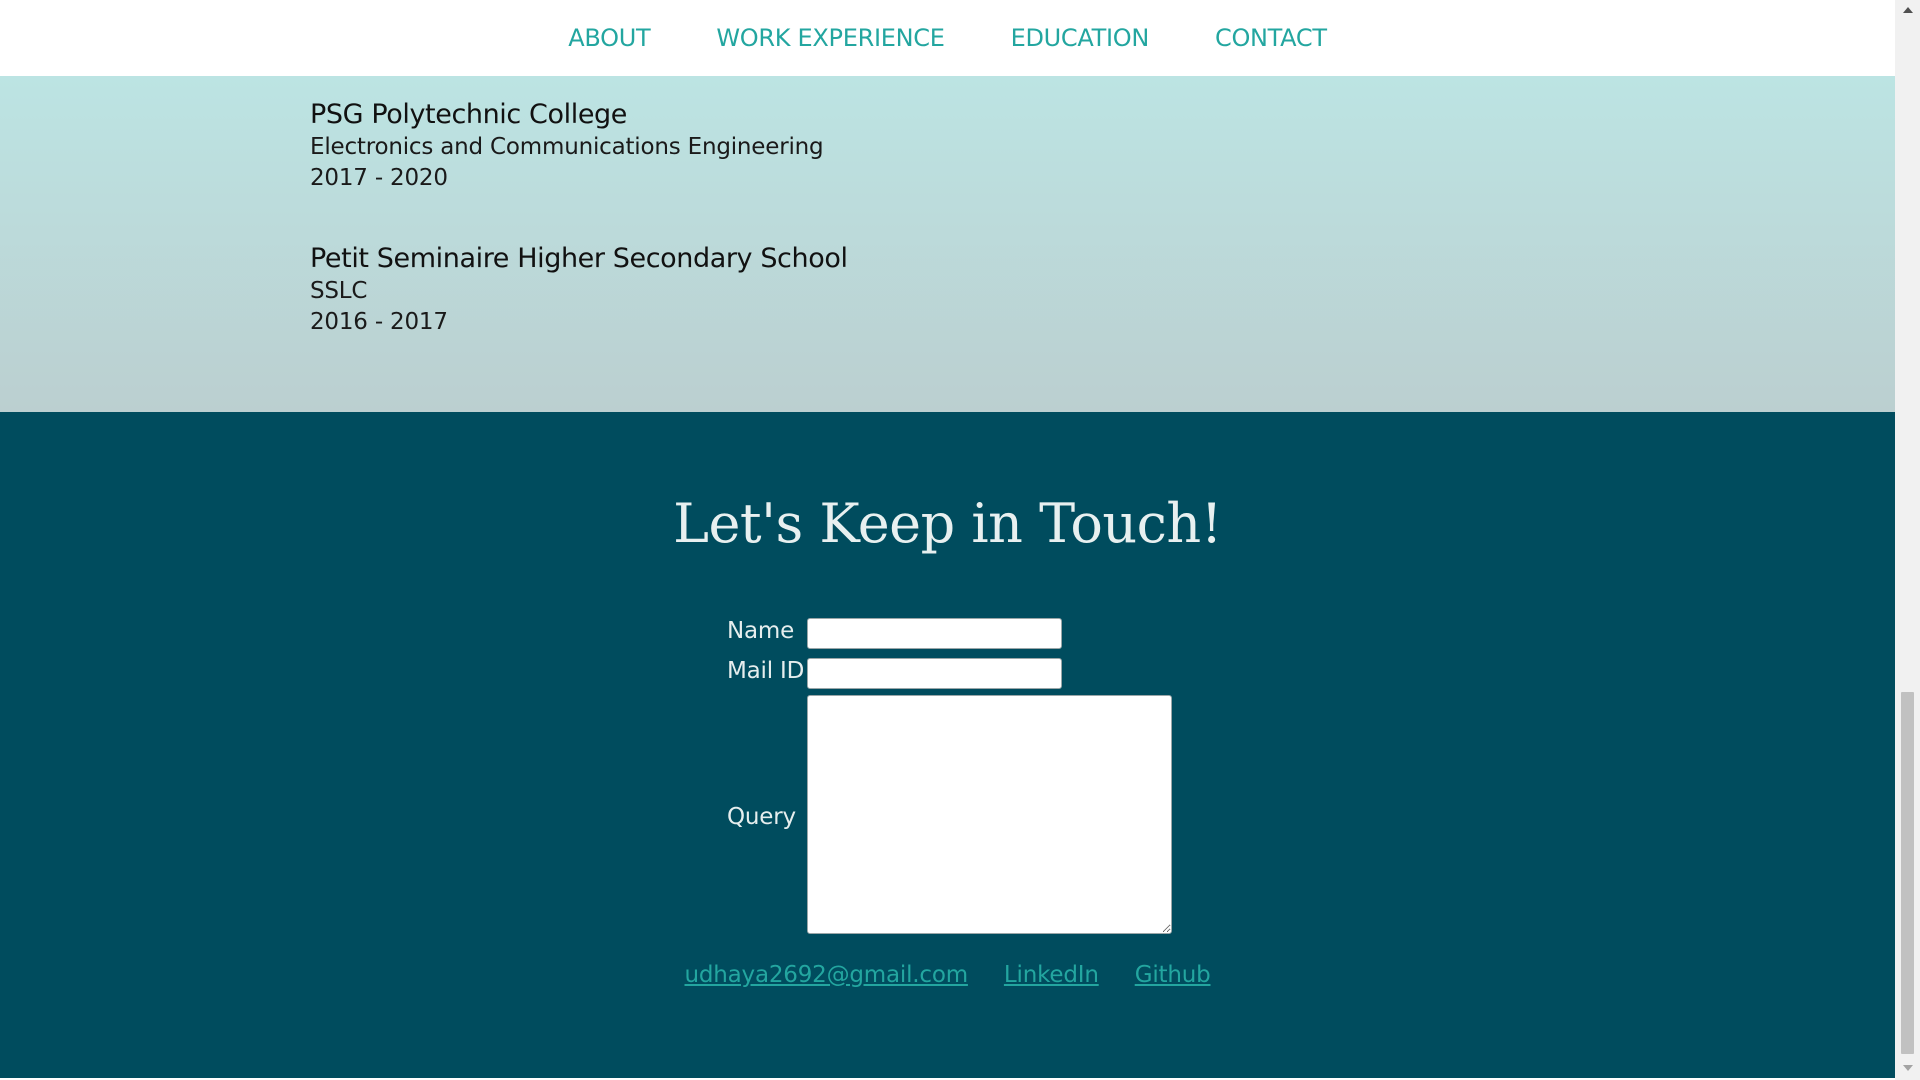 The image size is (1920, 1080). What do you see at coordinates (379, 322) in the screenshot?
I see `study-years: 2016 - 2017` at bounding box center [379, 322].